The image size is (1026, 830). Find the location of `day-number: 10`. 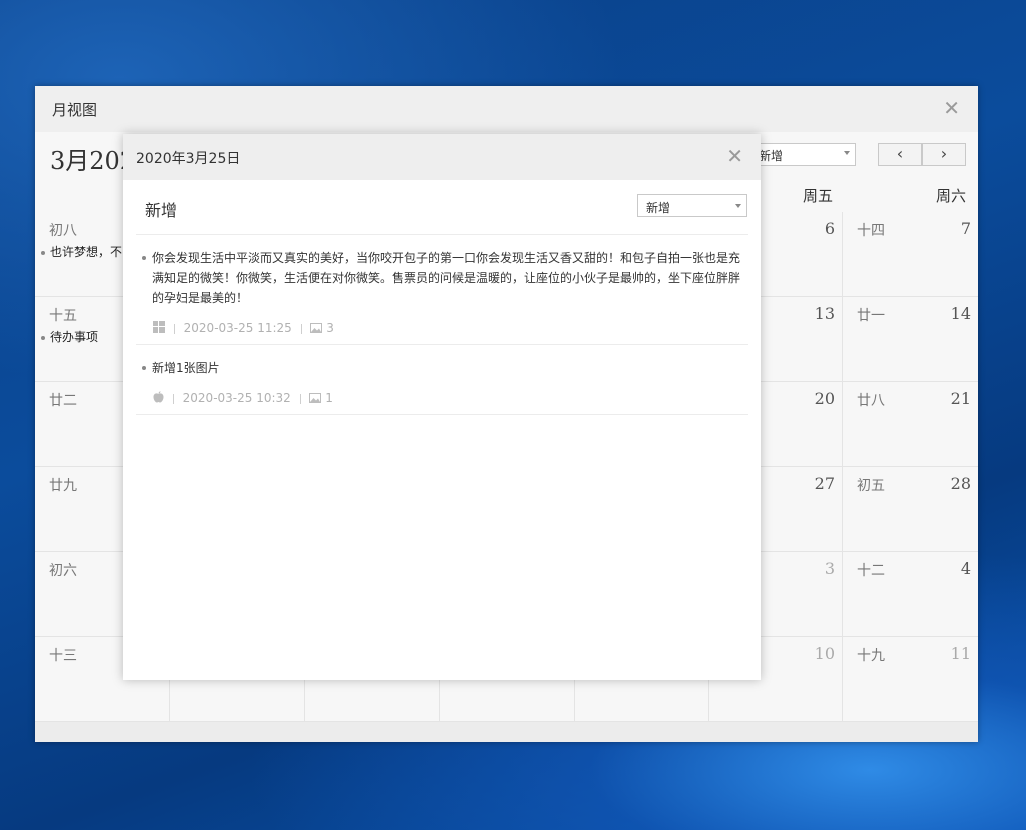

day-number: 10 is located at coordinates (824, 653).